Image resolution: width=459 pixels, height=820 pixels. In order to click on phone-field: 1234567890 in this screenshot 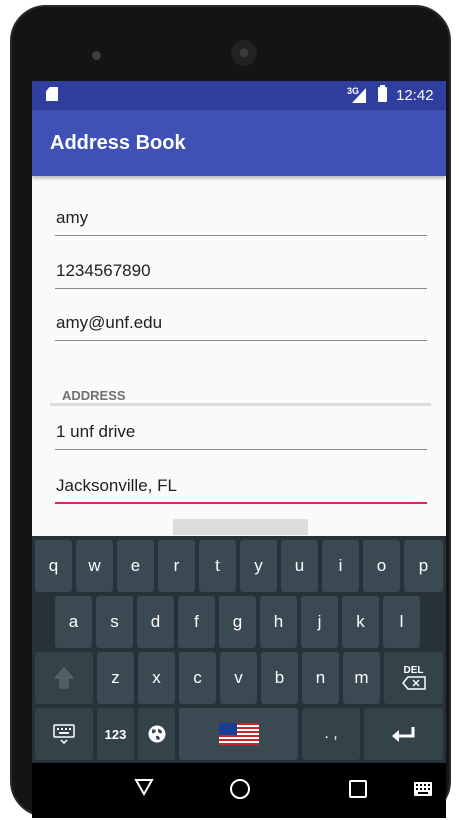, I will do `click(241, 271)`.